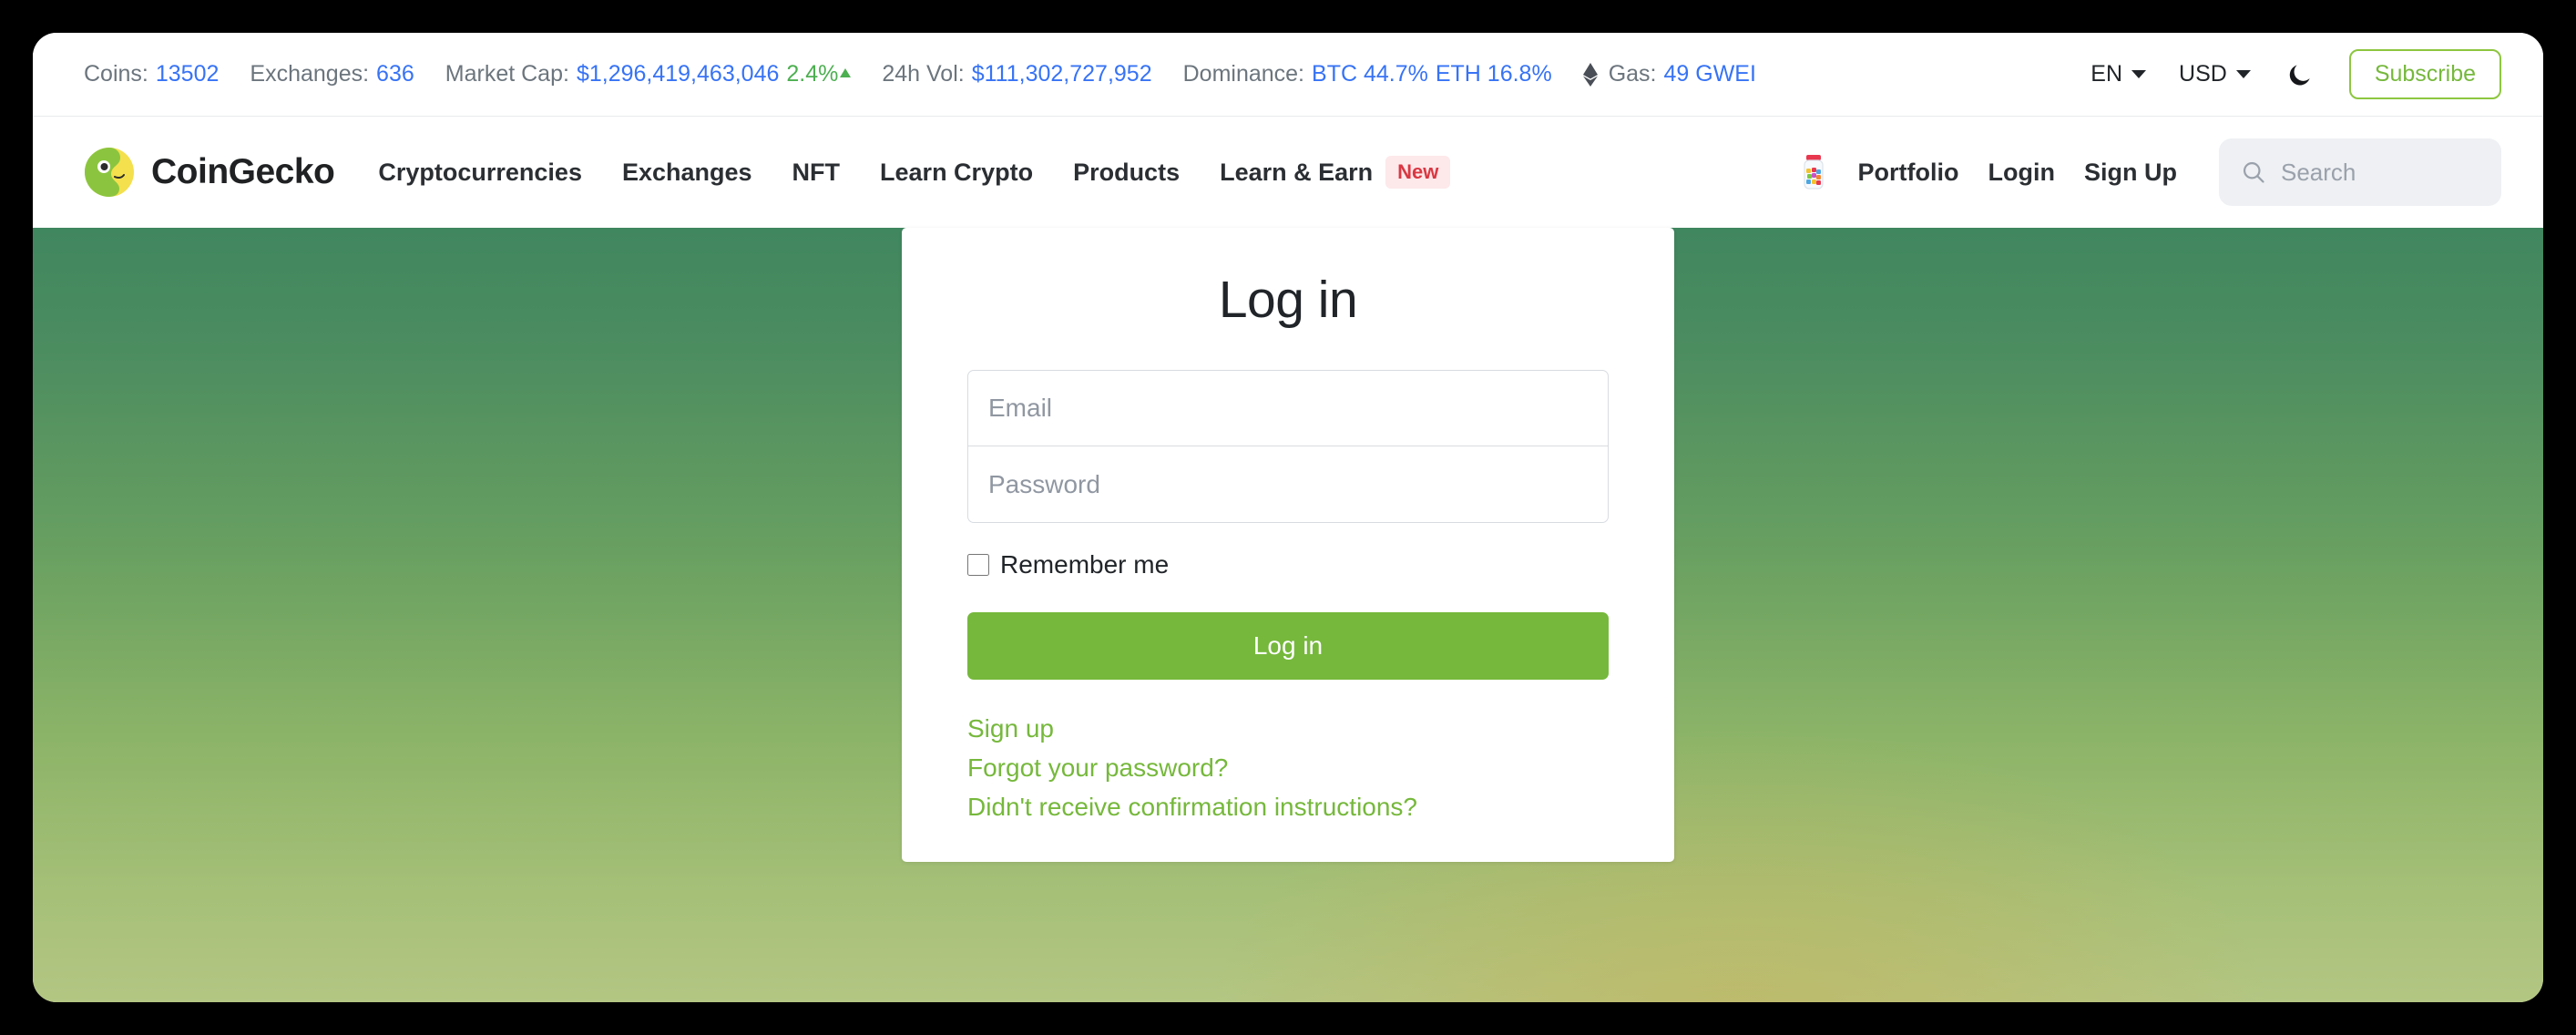 The image size is (2576, 1035). I want to click on nav-link-portfolio: Portfolio, so click(1908, 173).